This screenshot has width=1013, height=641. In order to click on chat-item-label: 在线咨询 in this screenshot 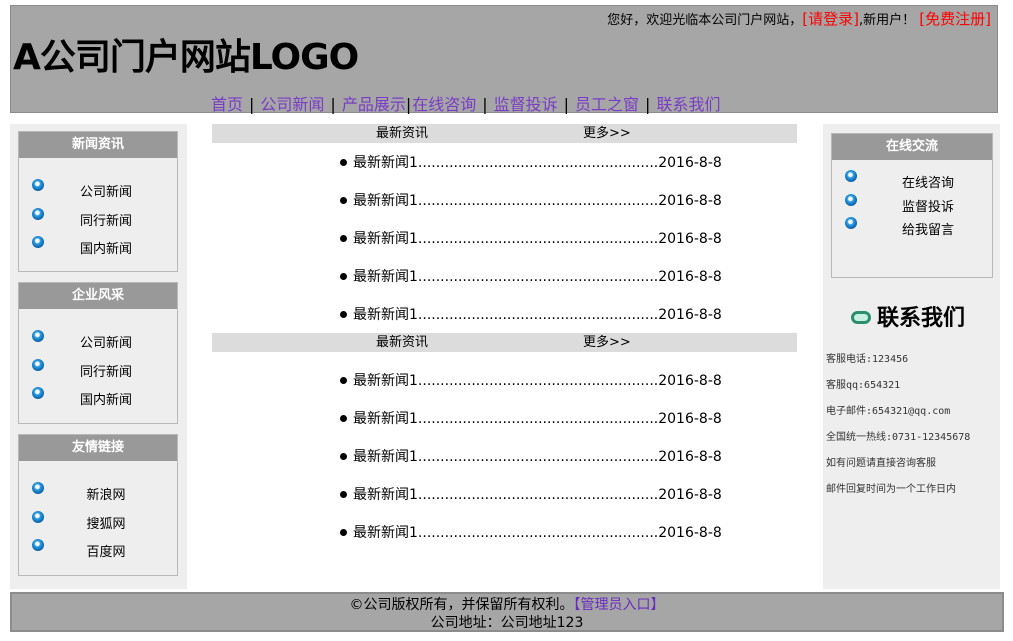, I will do `click(928, 181)`.